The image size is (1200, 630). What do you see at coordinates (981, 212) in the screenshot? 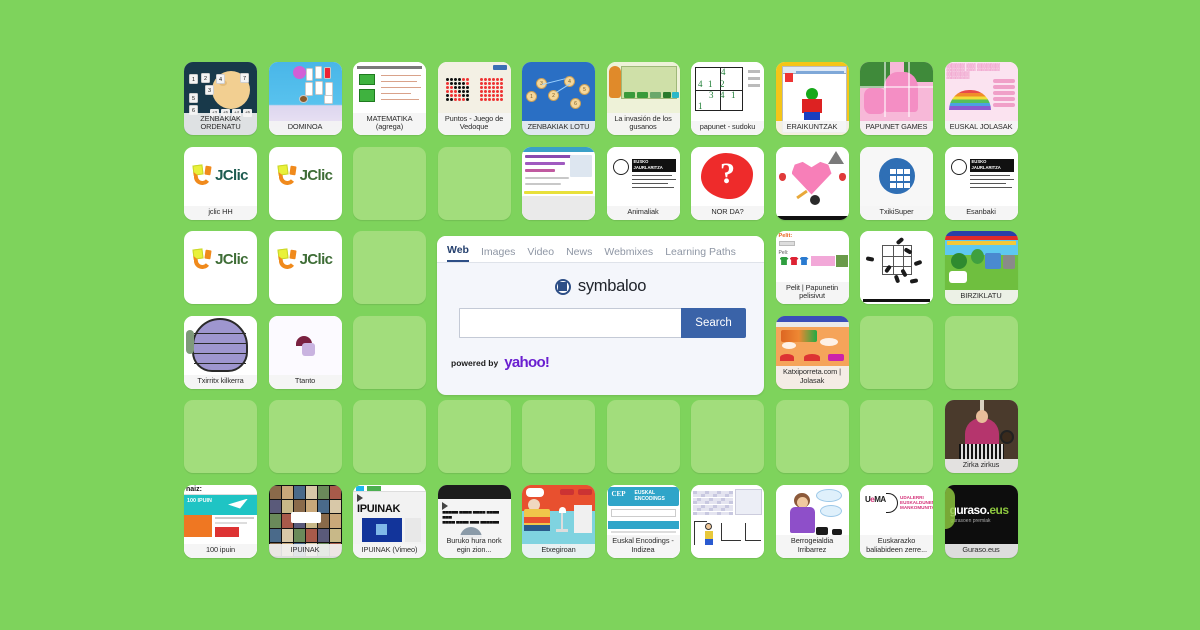
I see `tile-label: Esanbaki` at bounding box center [981, 212].